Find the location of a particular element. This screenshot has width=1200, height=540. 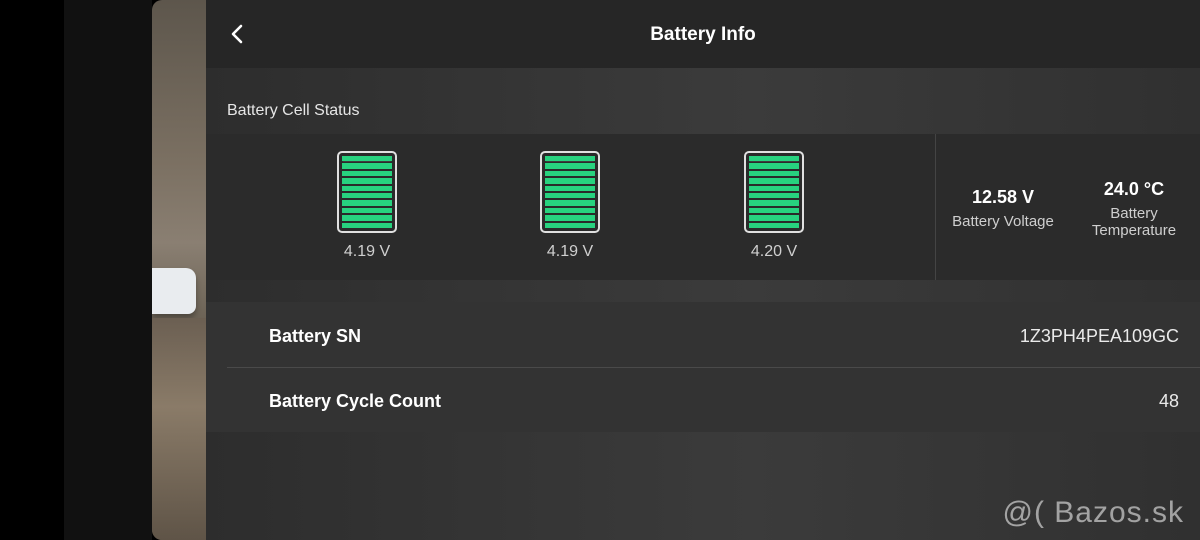

battery-temperature-label-line2: Temperature is located at coordinates (1134, 230).